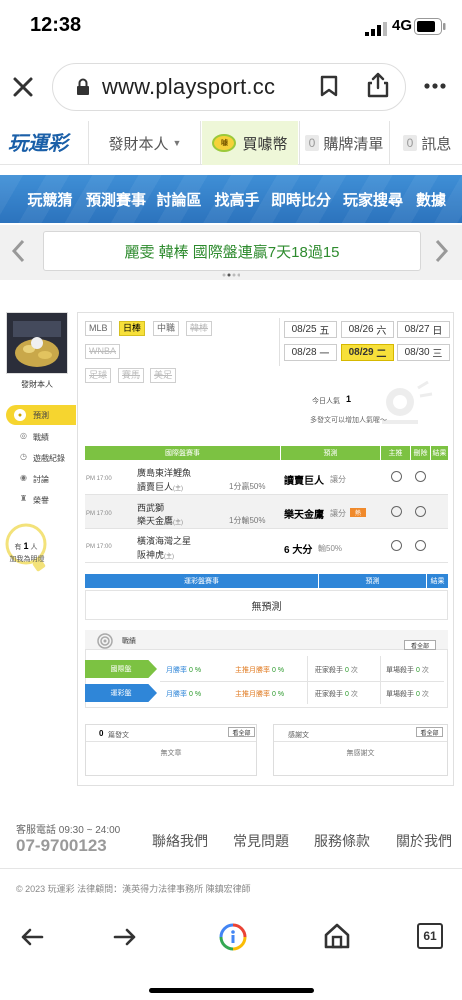 This screenshot has height=1000, width=462. What do you see at coordinates (429, 732) in the screenshot?
I see `thanks-see-all-button: 看全部` at bounding box center [429, 732].